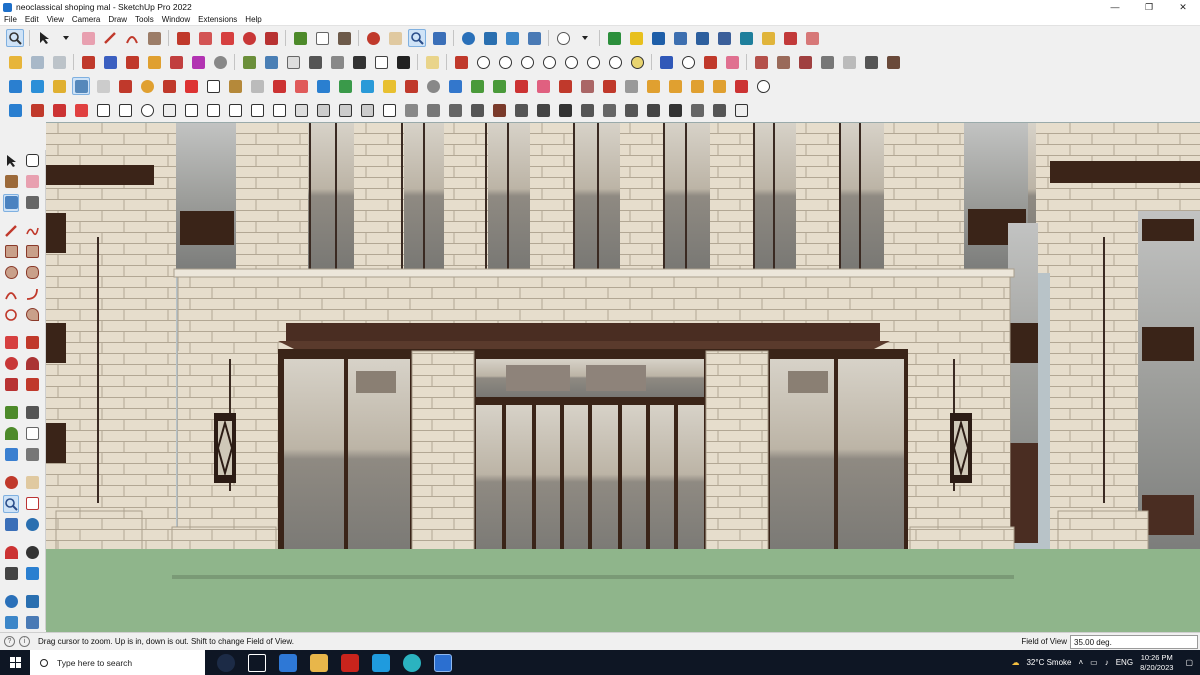  Describe the element at coordinates (15, 38) in the screenshot. I see `zoom-tool-button` at that location.